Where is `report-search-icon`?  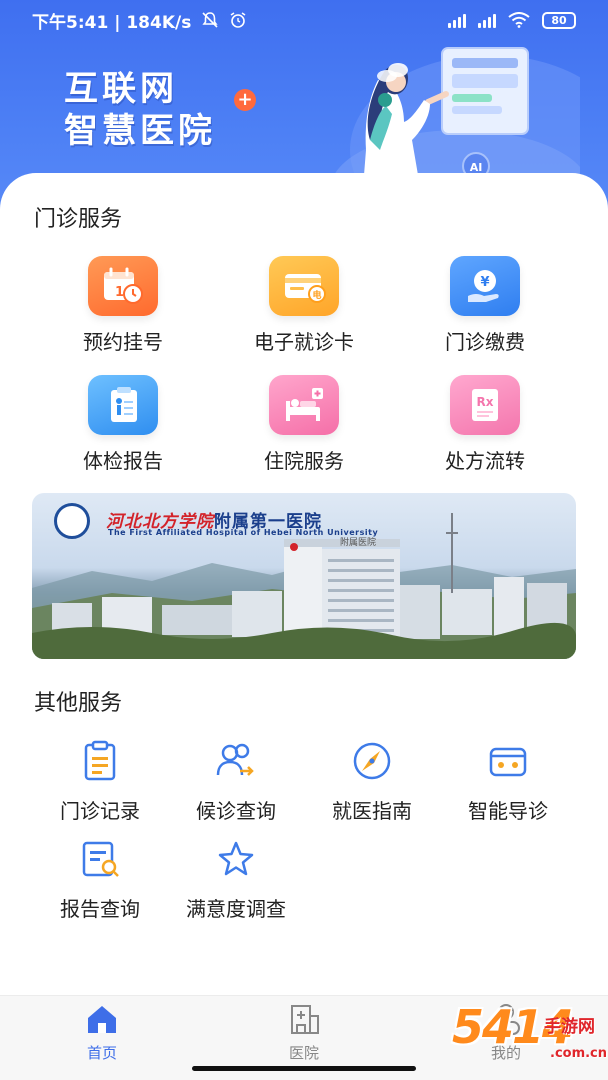
report-search-icon is located at coordinates (100, 859).